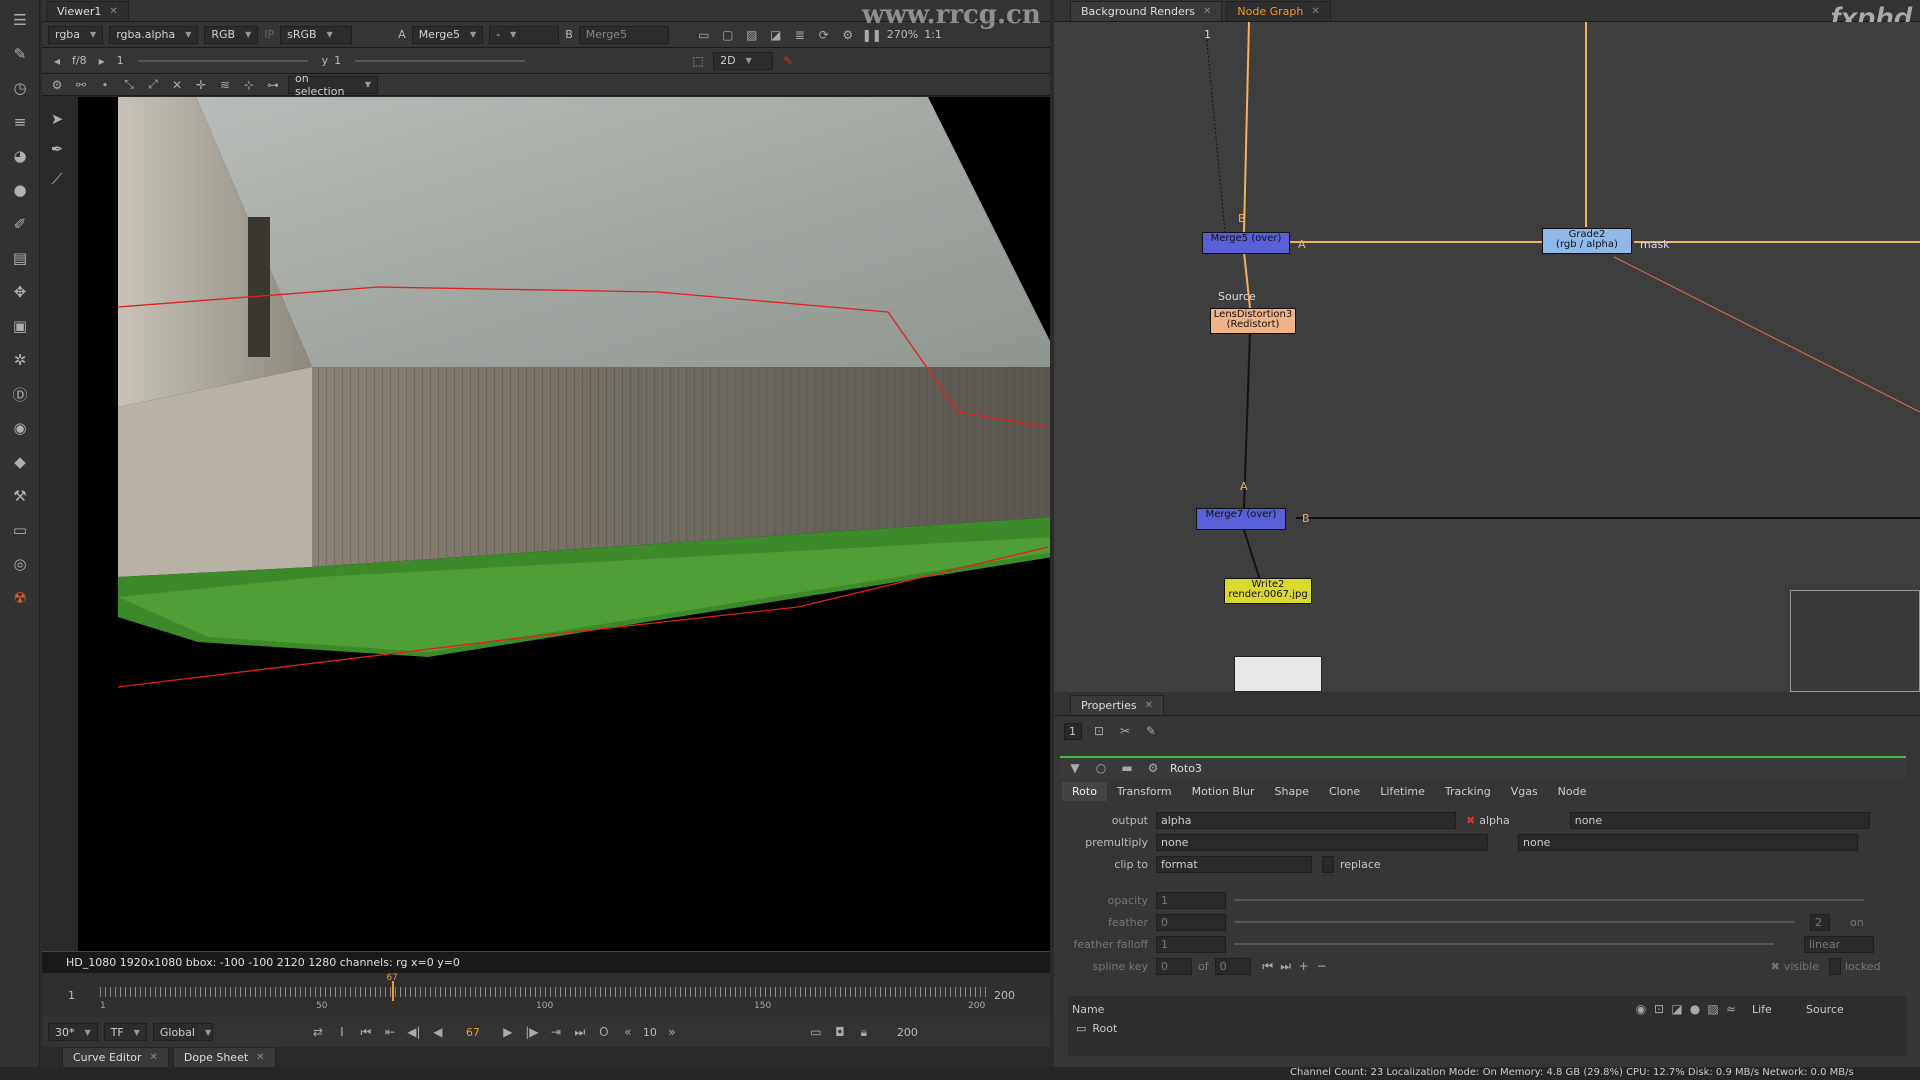 The image size is (1920, 1080). I want to click on timeline-ruler, so click(543, 992).